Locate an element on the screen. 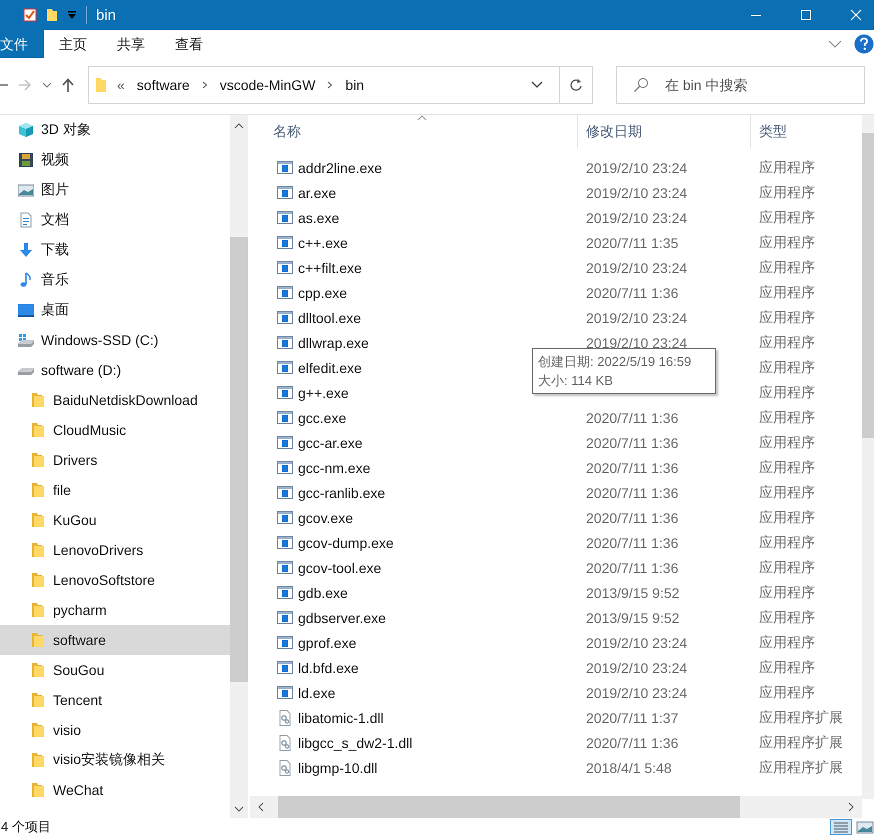 The height and width of the screenshot is (836, 874). breadcrumb: software is located at coordinates (163, 85).